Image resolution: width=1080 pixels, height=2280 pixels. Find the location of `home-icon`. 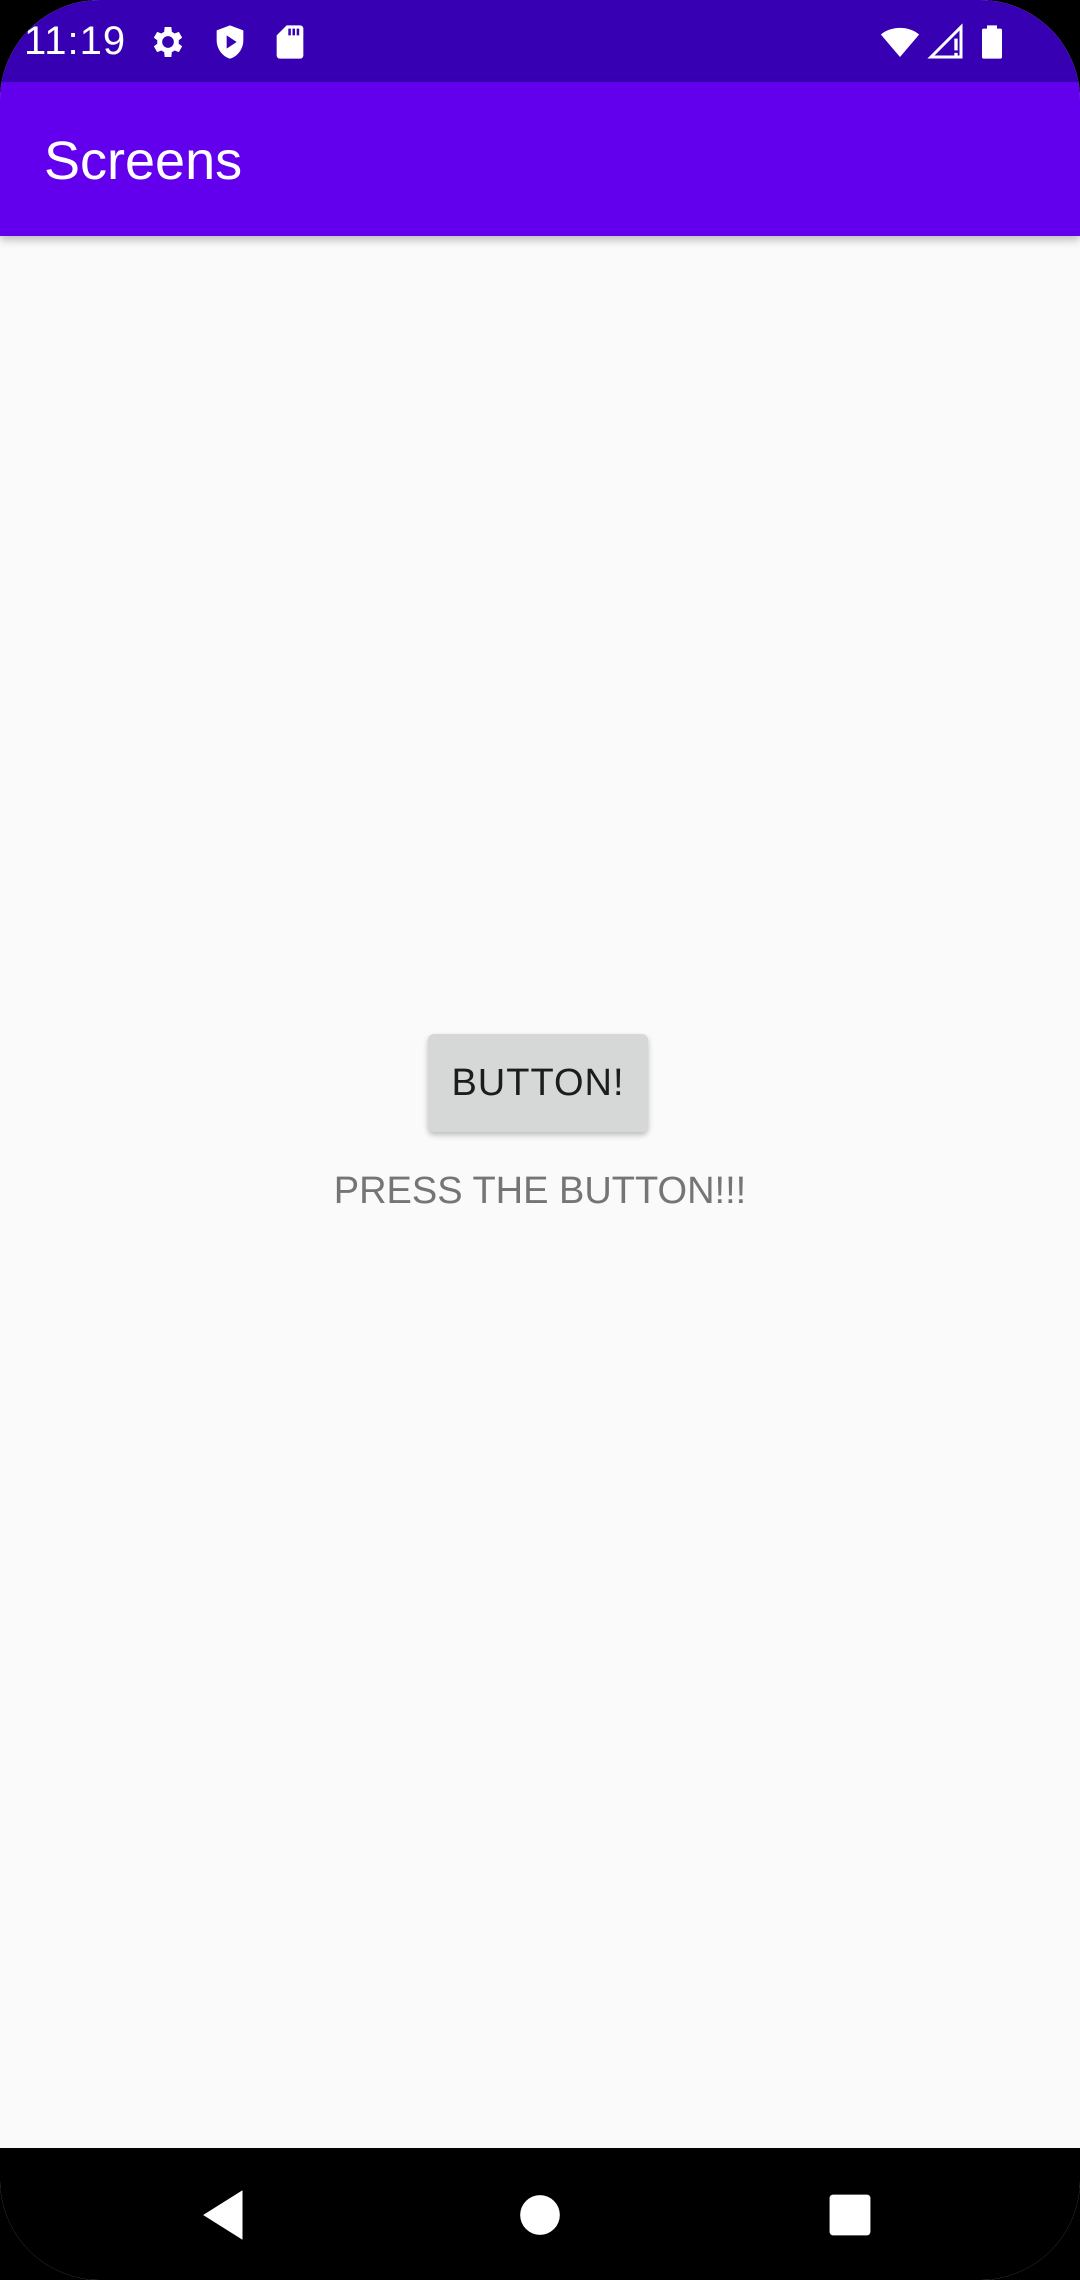

home-icon is located at coordinates (540, 2215).